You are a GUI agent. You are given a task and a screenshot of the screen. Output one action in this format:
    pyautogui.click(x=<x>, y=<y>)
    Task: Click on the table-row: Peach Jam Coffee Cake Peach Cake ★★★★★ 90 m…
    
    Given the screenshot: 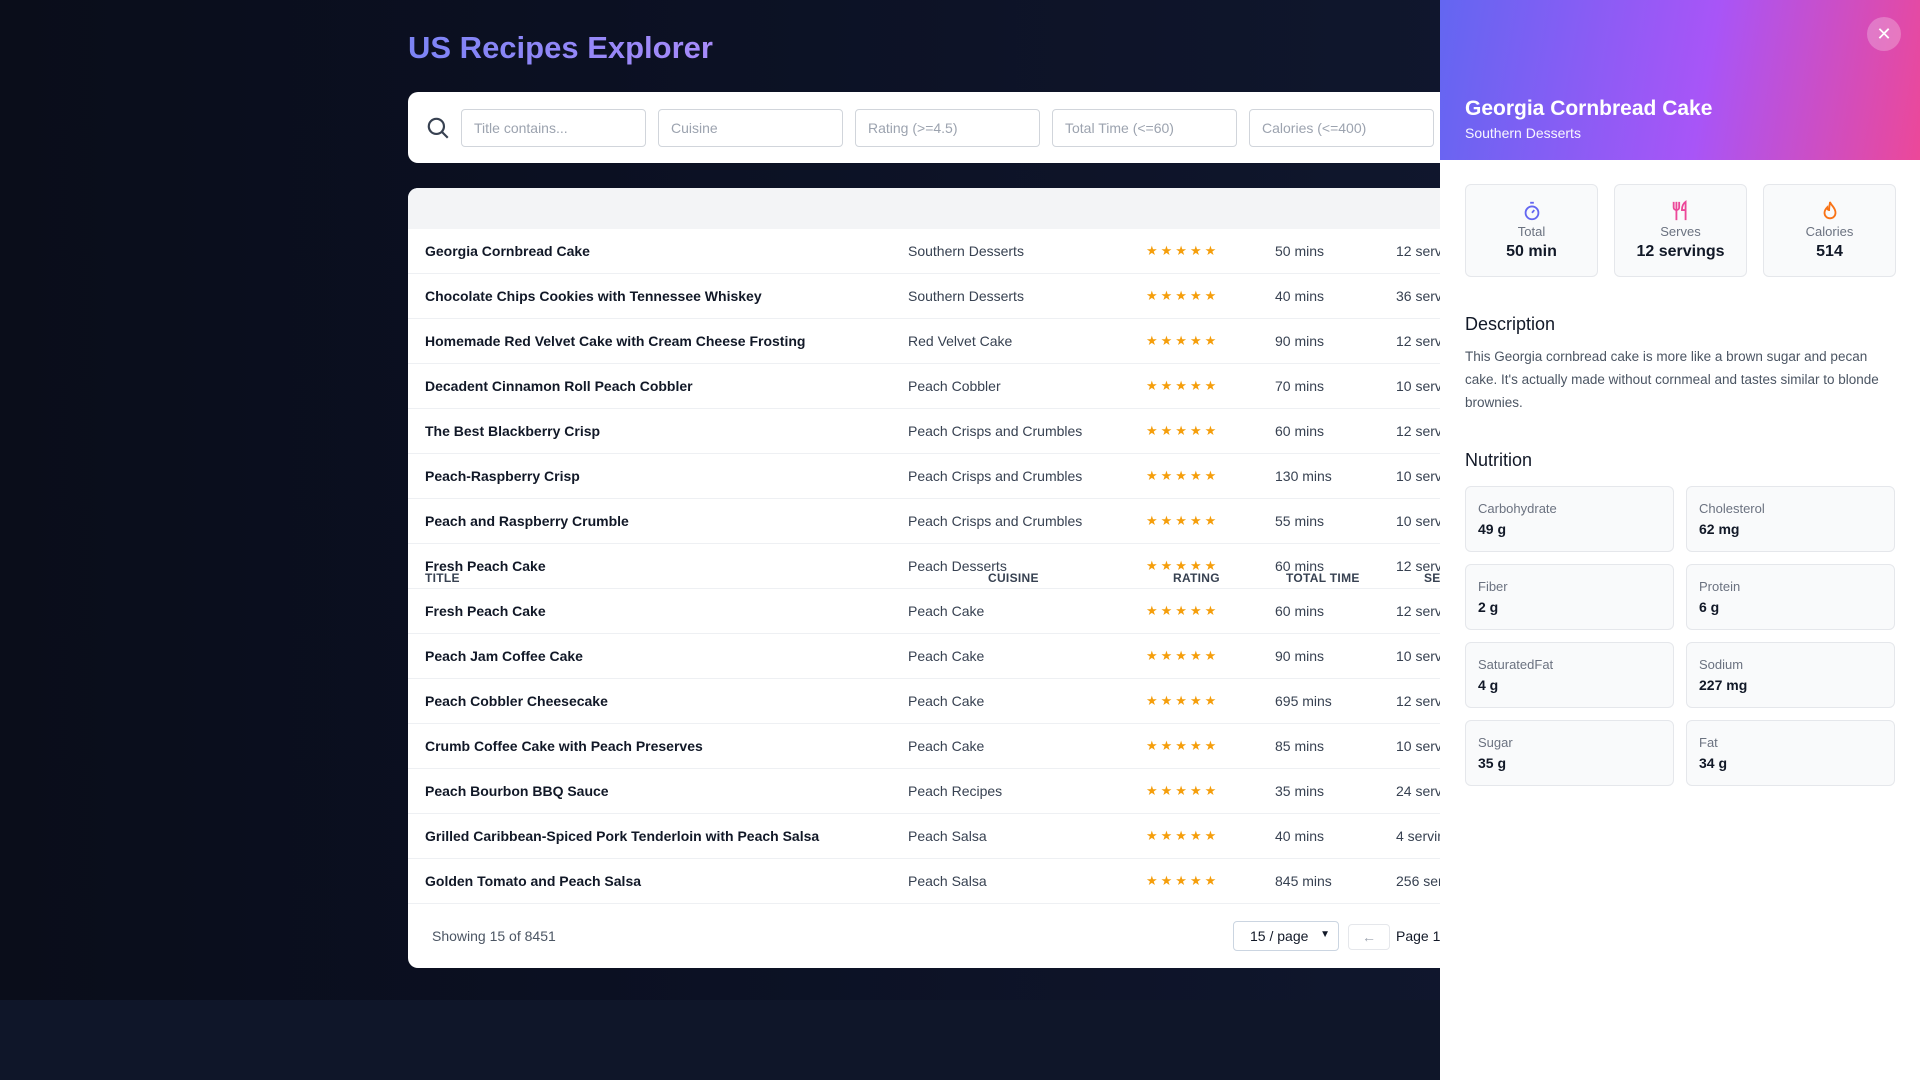 What is the action you would take?
    pyautogui.click(x=933, y=656)
    